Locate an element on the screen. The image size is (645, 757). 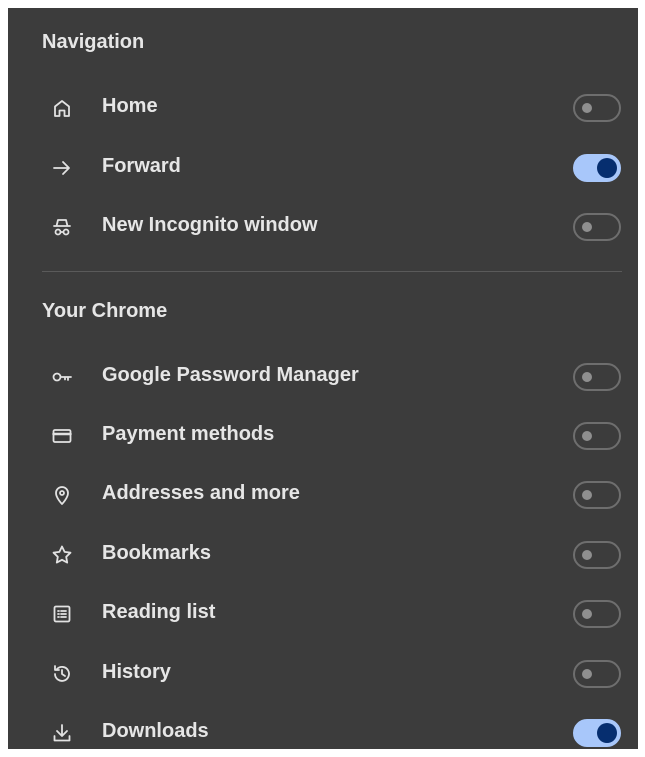
location-pin-icon is located at coordinates (62, 495).